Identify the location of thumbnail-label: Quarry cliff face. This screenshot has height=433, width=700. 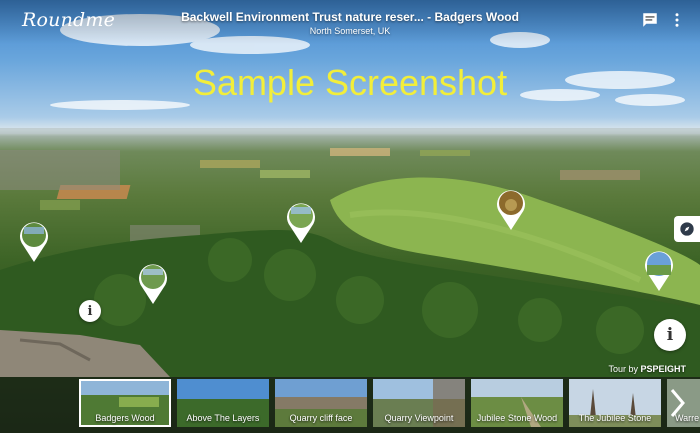
(321, 418).